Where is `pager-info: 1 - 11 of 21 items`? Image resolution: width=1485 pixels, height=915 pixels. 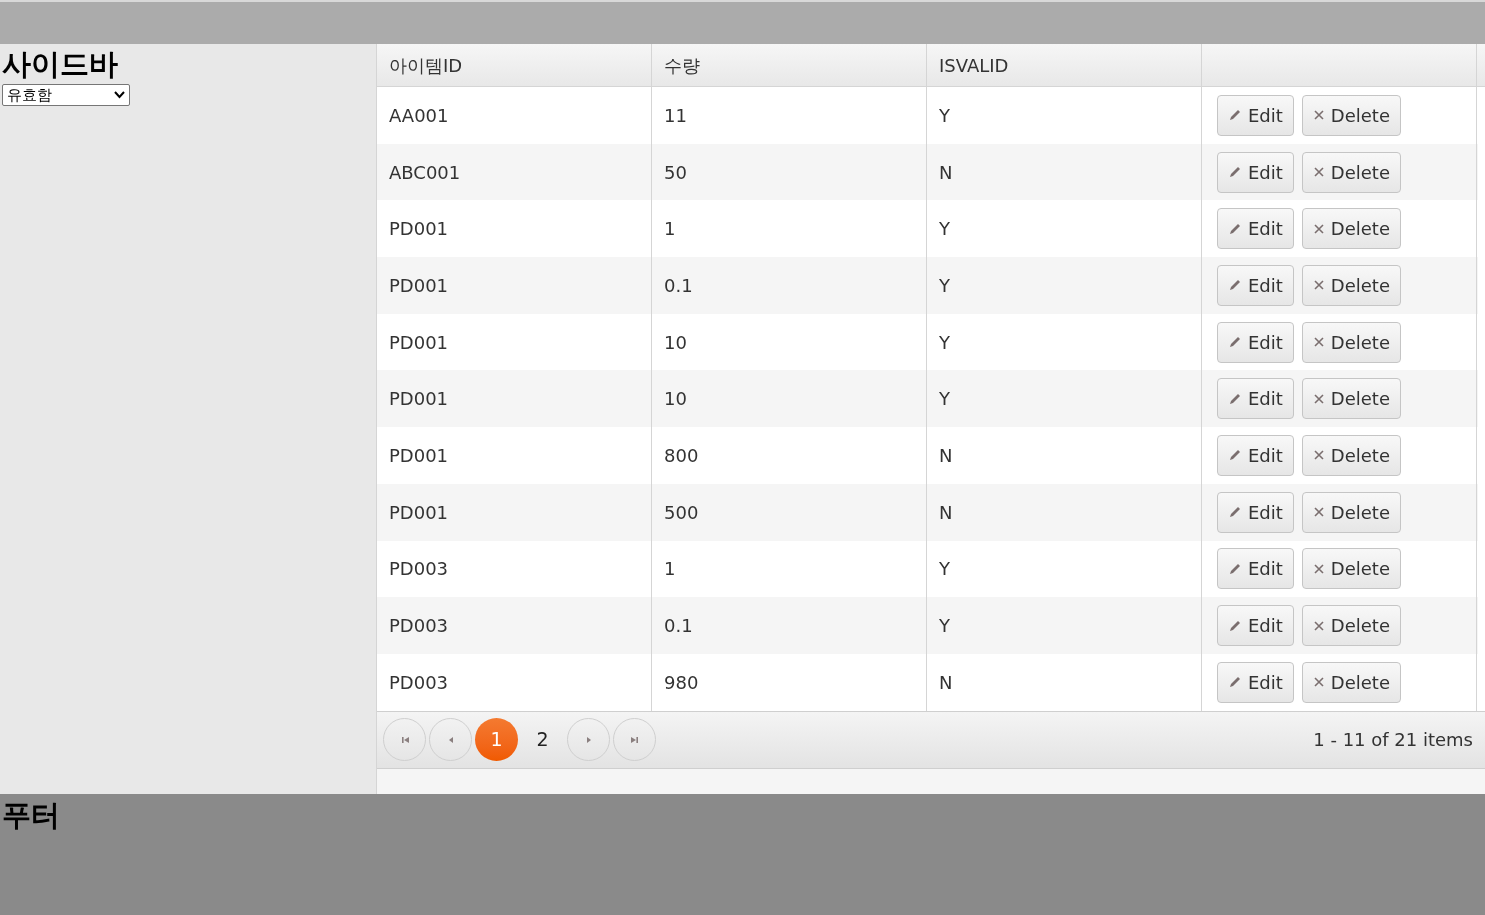 pager-info: 1 - 11 of 21 items is located at coordinates (1393, 740).